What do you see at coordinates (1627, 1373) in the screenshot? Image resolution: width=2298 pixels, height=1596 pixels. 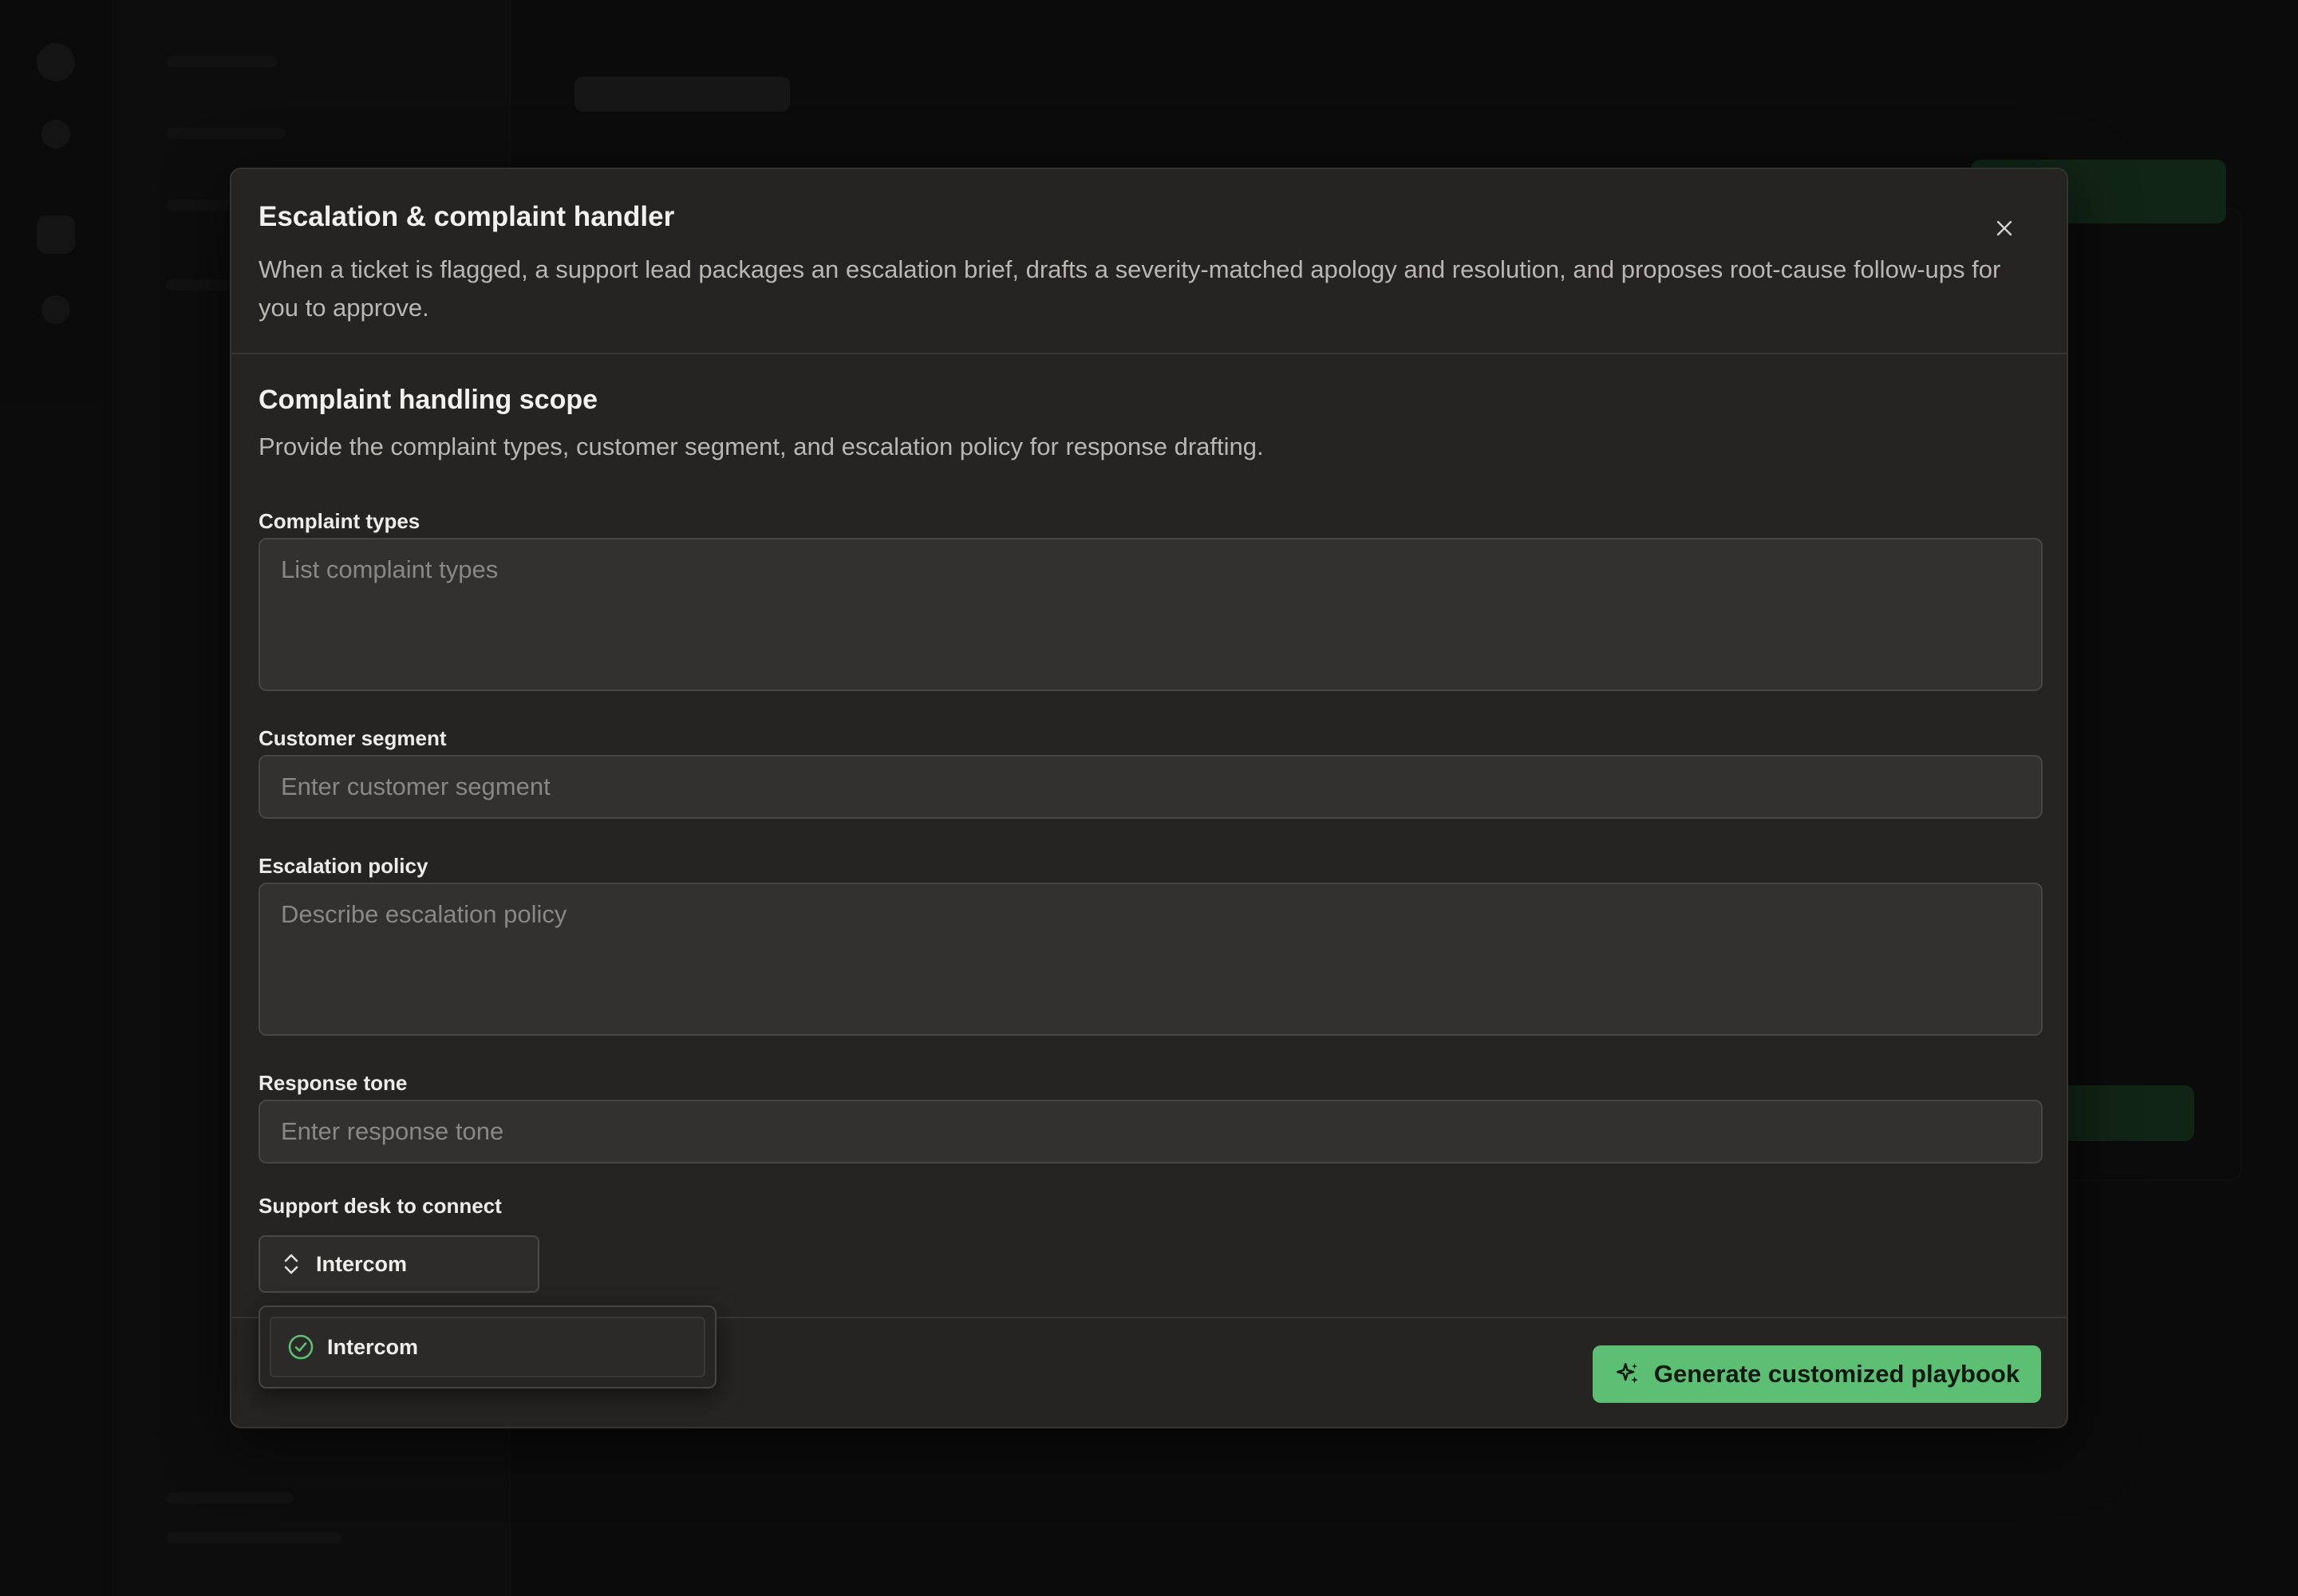 I see `sparkles-icon` at bounding box center [1627, 1373].